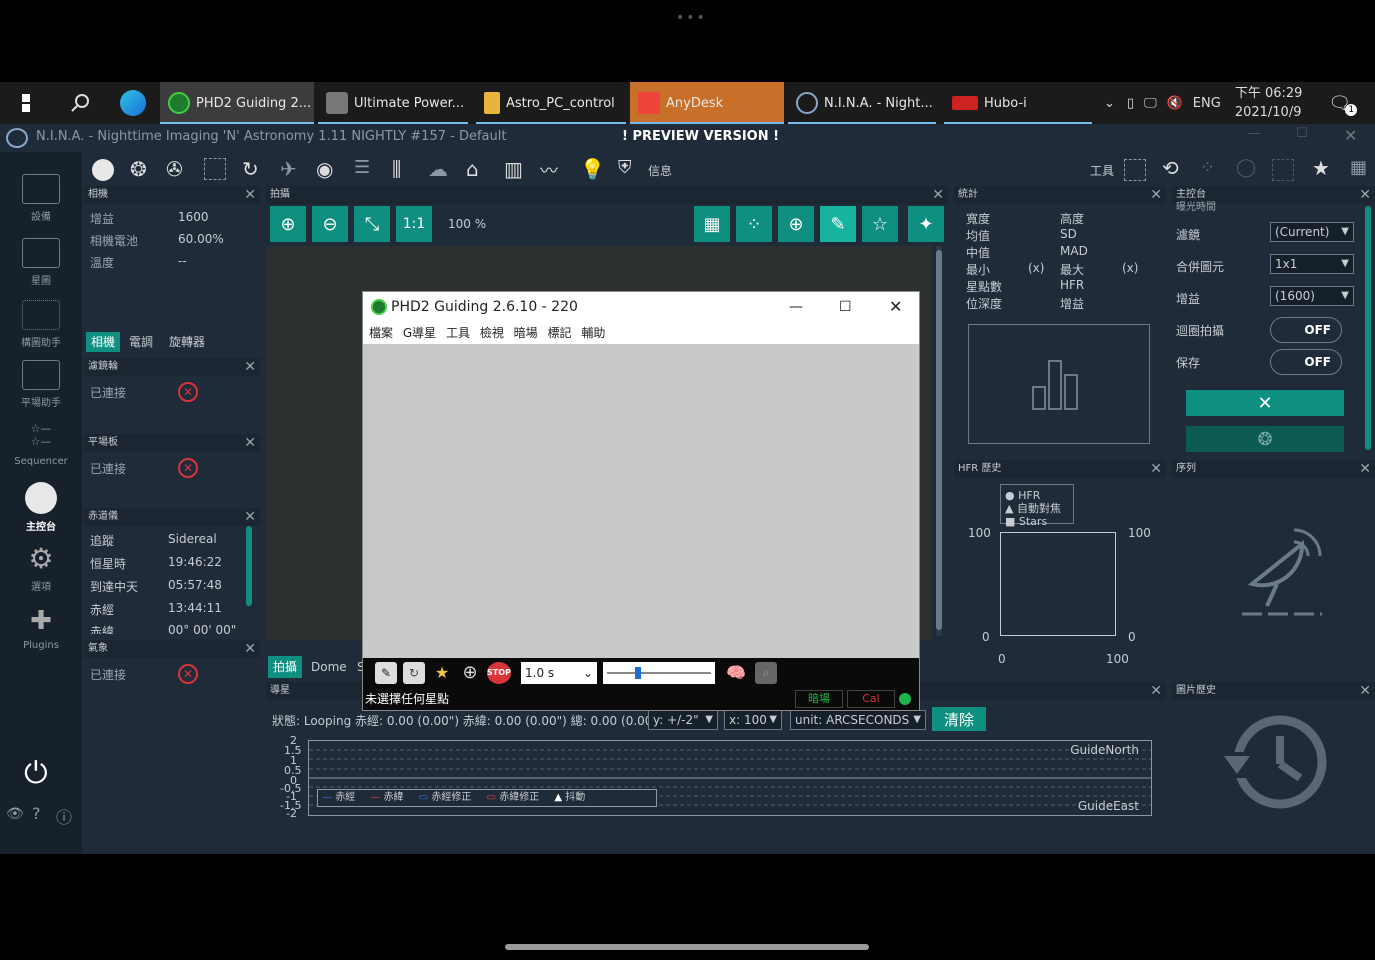 The height and width of the screenshot is (960, 1375). Describe the element at coordinates (133, 103) in the screenshot. I see `edge-browser-icon` at that location.